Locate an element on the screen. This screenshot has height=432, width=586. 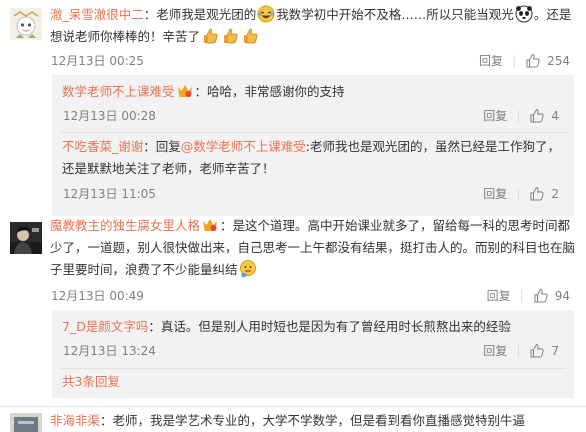
reply-timestamp: 12月13日 13:24 is located at coordinates (109, 351).